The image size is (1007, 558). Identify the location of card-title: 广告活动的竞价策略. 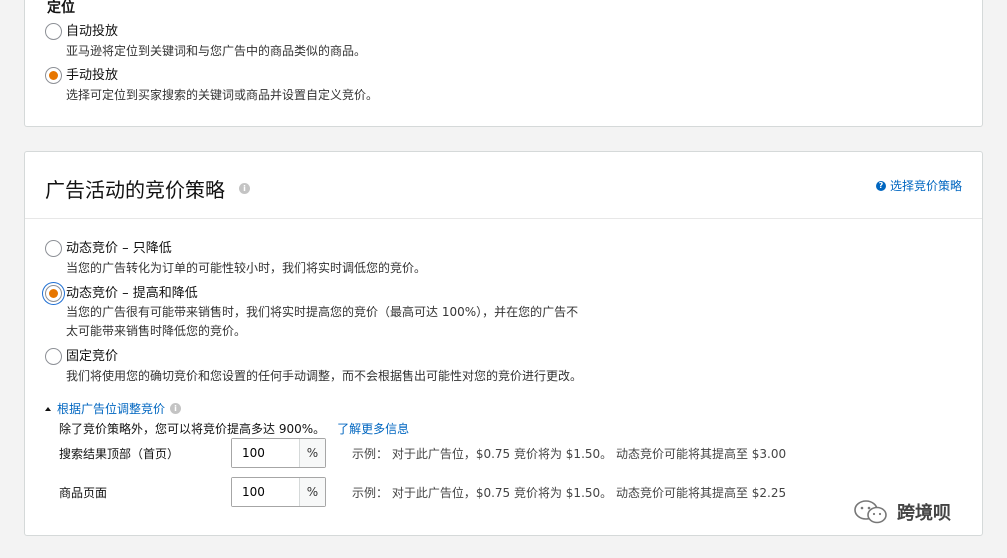
(135, 190).